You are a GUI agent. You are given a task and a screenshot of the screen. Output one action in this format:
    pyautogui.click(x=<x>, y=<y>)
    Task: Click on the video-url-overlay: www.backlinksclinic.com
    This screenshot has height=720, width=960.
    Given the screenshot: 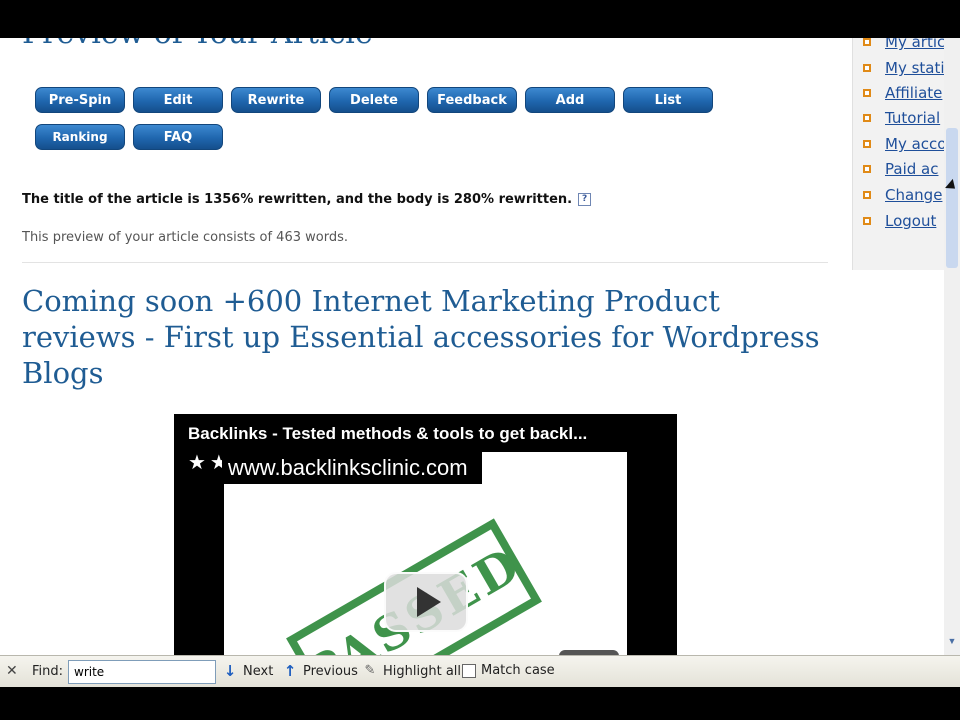 What is the action you would take?
    pyautogui.click(x=352, y=468)
    